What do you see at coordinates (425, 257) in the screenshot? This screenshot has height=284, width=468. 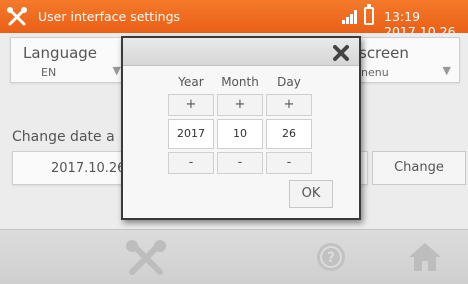 I see `home-icon` at bounding box center [425, 257].